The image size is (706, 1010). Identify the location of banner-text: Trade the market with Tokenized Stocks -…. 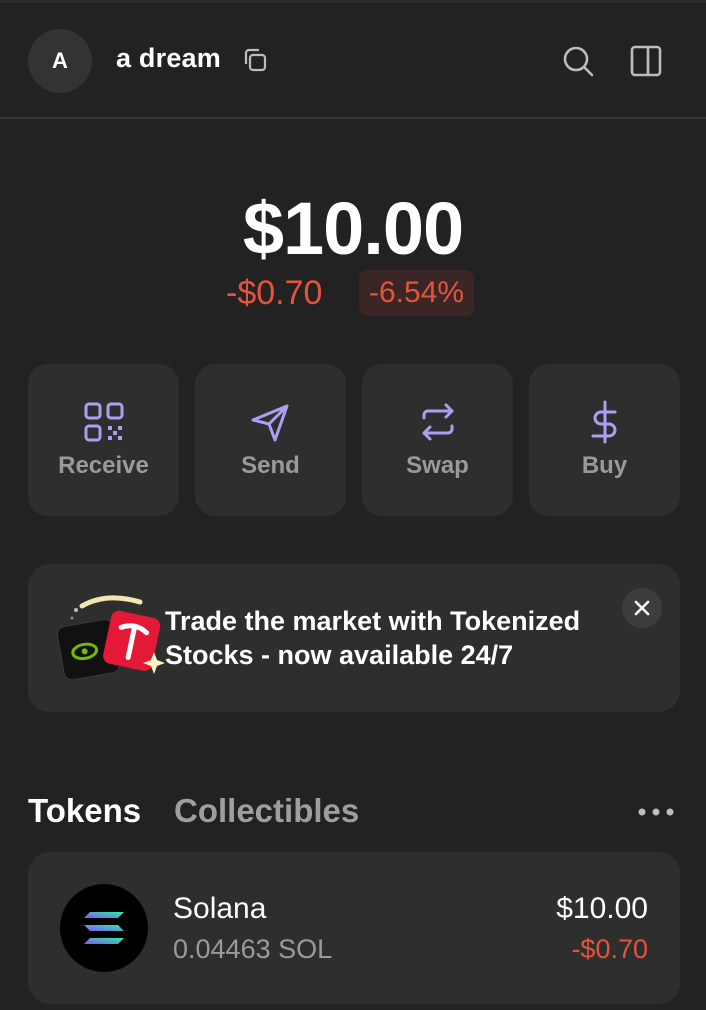
(373, 638).